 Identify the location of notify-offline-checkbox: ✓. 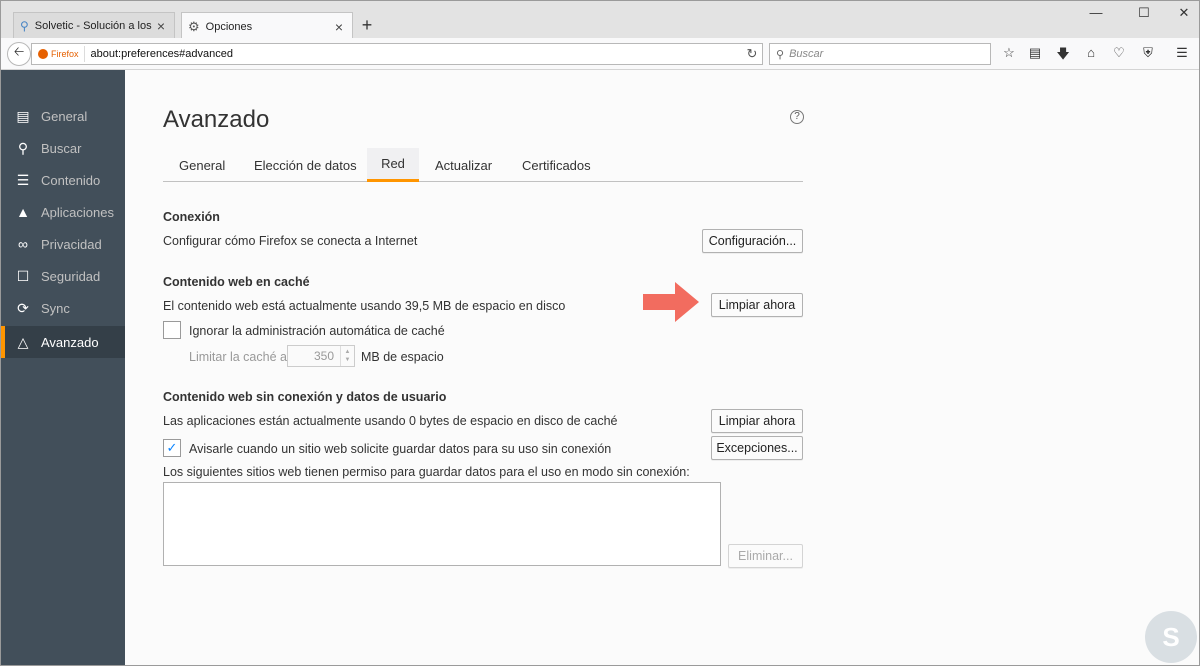
(172, 448).